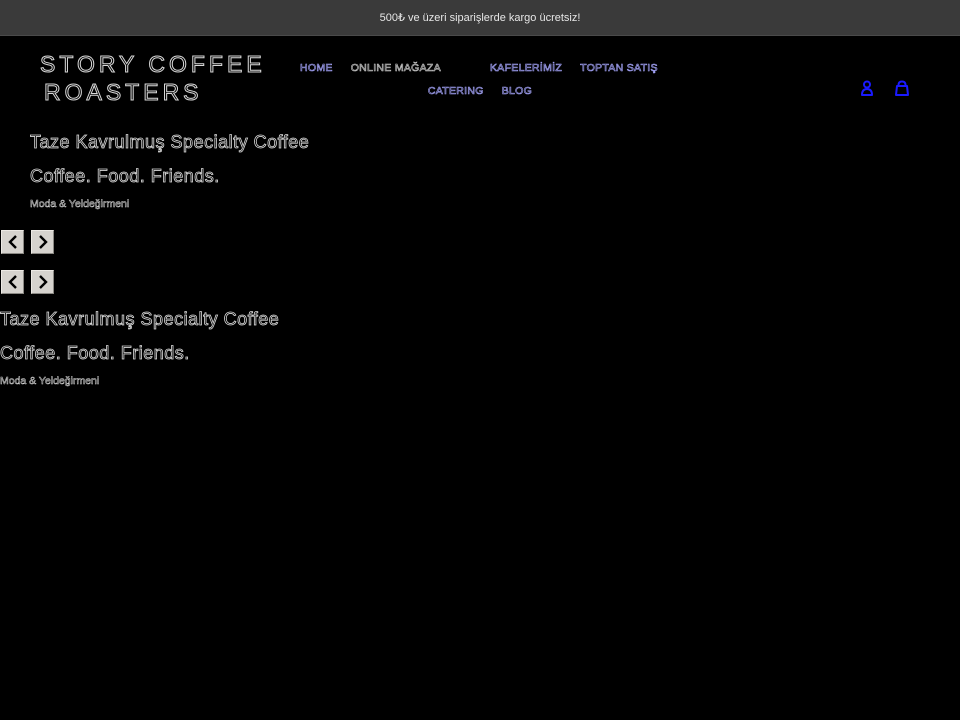 This screenshot has height=720, width=960. I want to click on nav-home: HOME, so click(316, 68).